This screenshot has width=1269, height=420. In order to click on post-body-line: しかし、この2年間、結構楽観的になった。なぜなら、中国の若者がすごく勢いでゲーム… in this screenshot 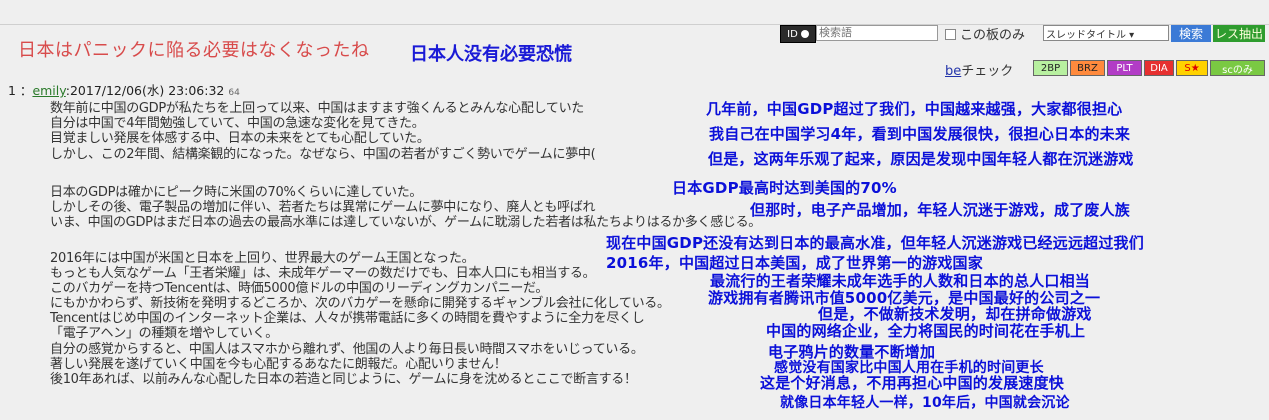, I will do `click(323, 154)`.